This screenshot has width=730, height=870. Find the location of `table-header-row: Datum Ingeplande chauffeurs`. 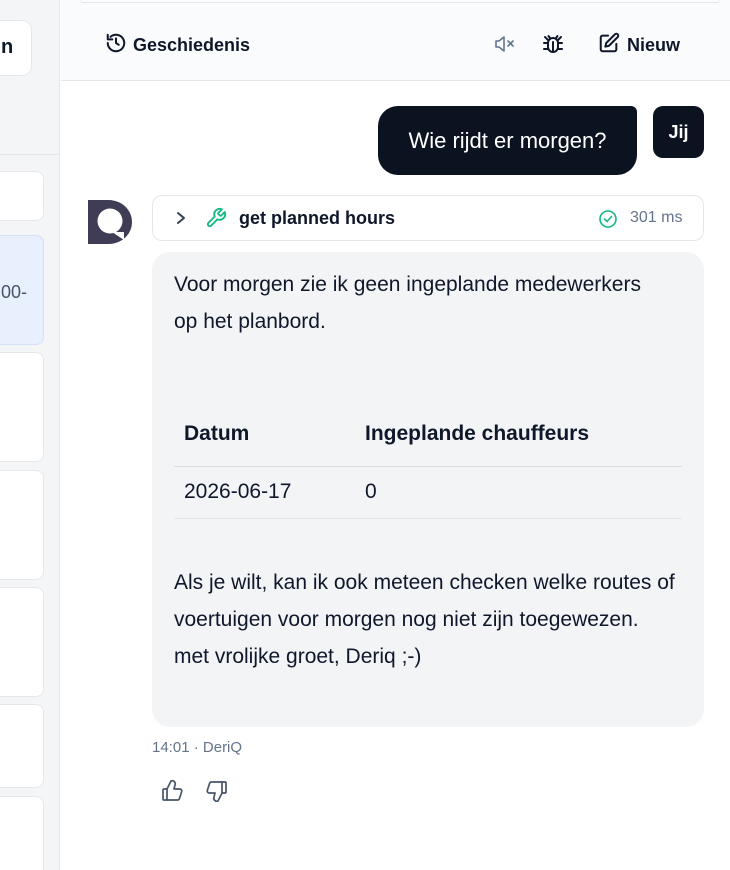

table-header-row: Datum Ingeplande chauffeurs is located at coordinates (428, 444).